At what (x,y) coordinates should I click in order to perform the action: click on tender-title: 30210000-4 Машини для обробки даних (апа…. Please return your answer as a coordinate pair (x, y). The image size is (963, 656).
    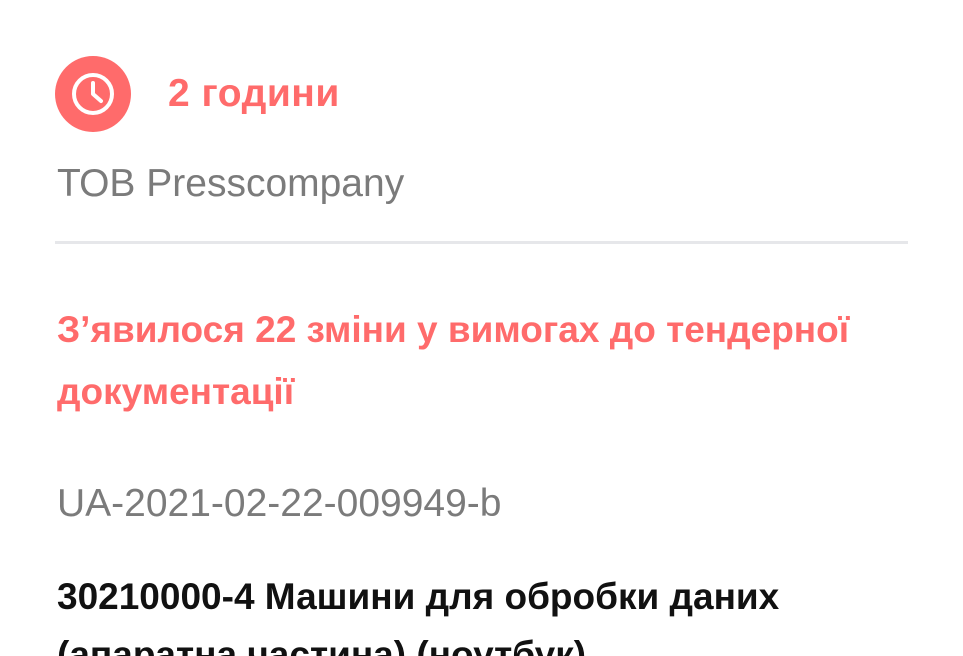
    Looking at the image, I should click on (492, 612).